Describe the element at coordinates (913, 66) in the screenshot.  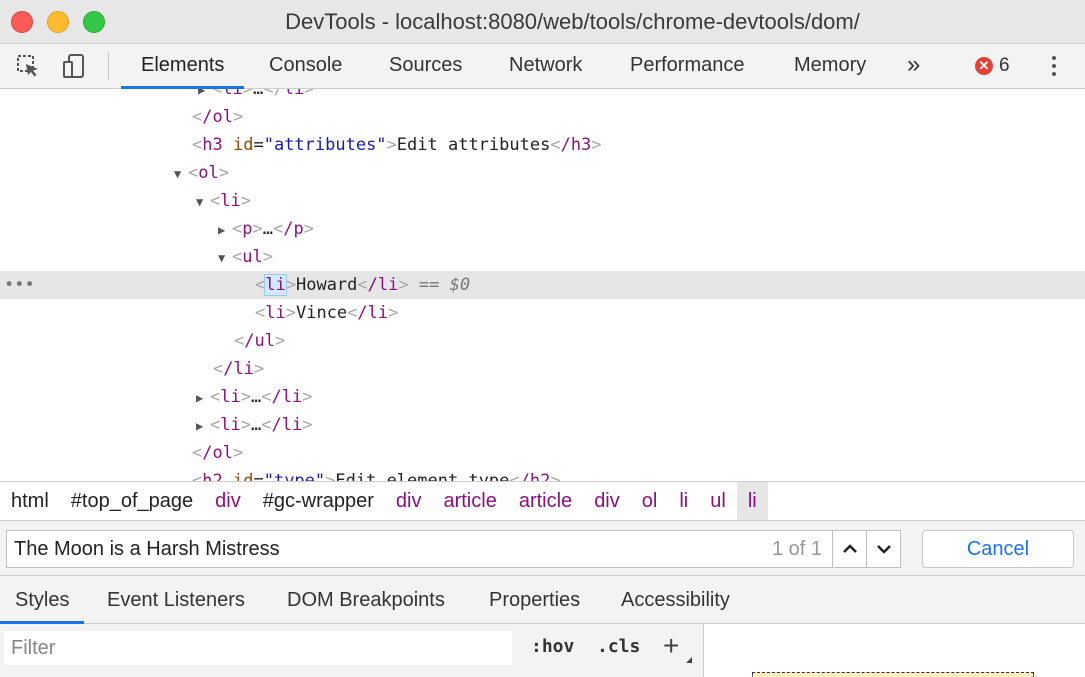
I see `more-tabs-button: »` at that location.